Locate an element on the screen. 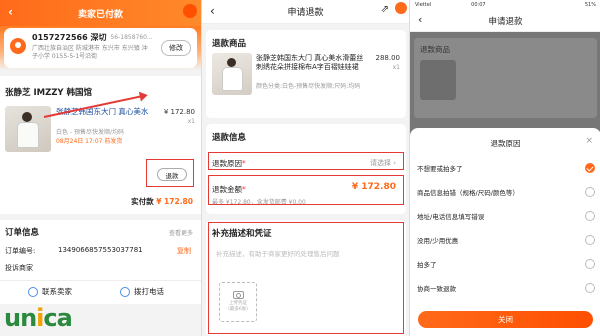 The image size is (600, 336). order-header: ‹ 卖家已付款 is located at coordinates (100, 13).